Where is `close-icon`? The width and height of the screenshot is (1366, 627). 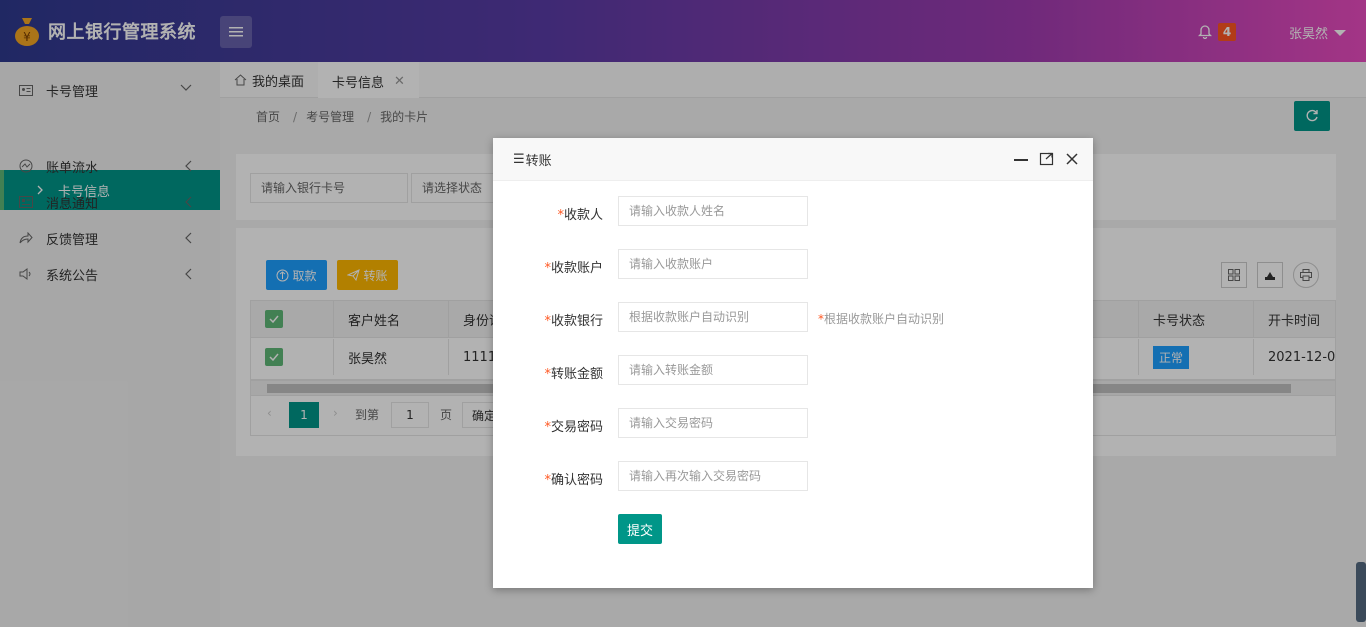
close-icon is located at coordinates (1072, 159).